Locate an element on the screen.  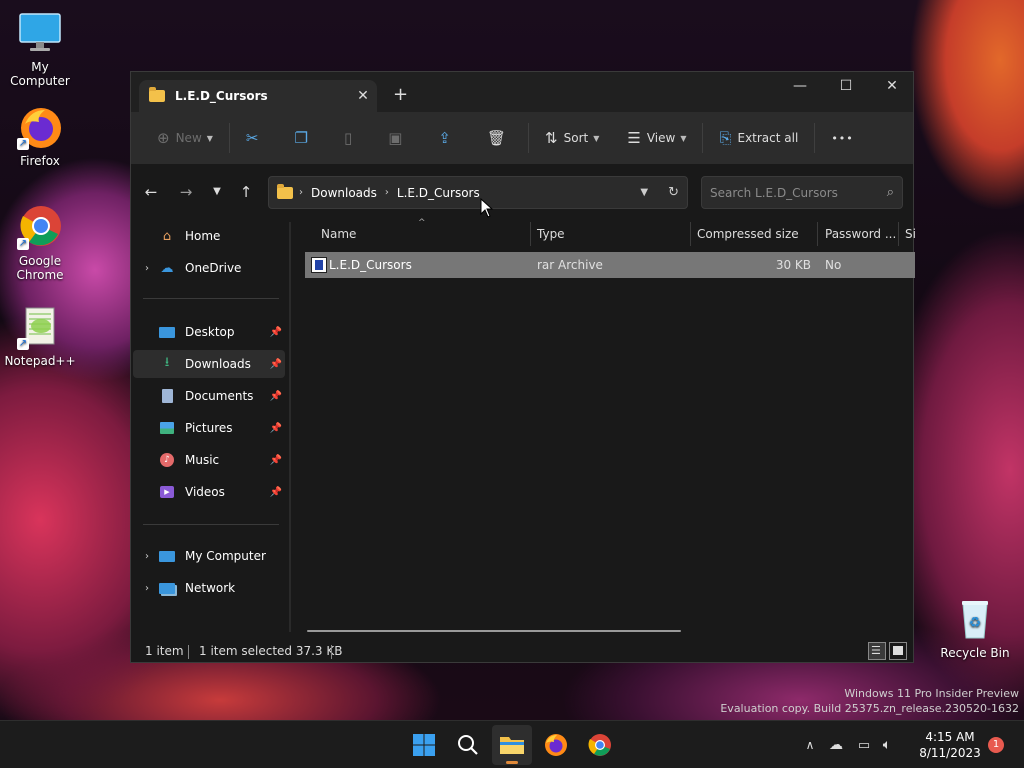
sidebar-item-network: › Network is located at coordinates (209, 588).